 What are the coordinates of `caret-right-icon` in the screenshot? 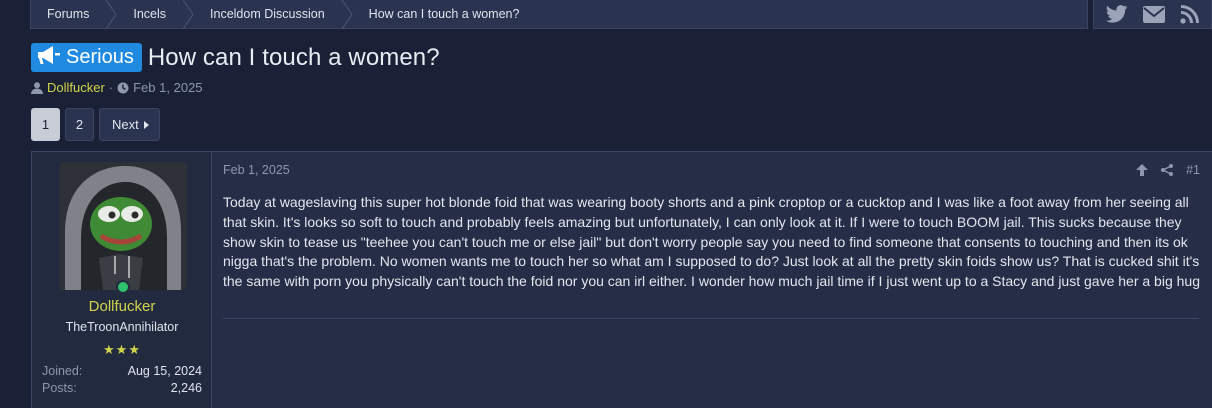 It's located at (146, 124).